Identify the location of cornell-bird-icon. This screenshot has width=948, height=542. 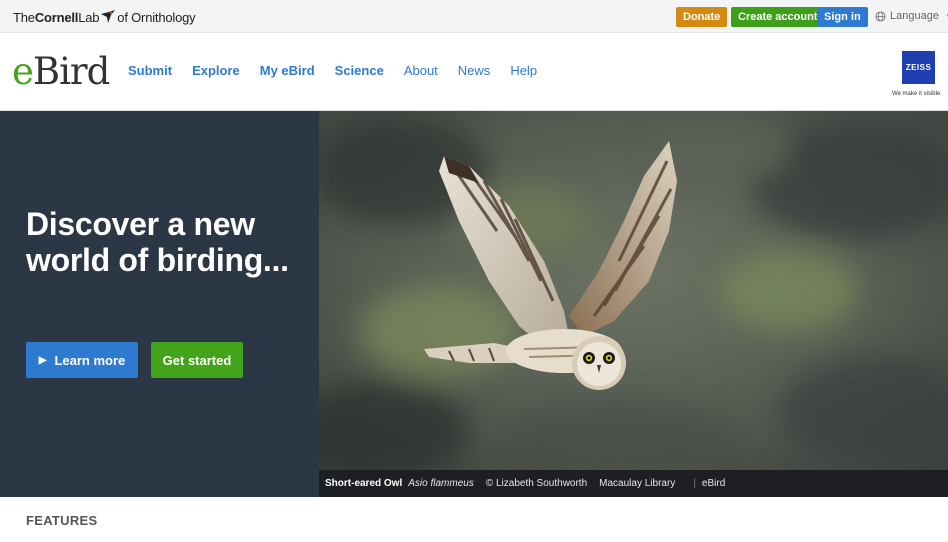
(108, 16).